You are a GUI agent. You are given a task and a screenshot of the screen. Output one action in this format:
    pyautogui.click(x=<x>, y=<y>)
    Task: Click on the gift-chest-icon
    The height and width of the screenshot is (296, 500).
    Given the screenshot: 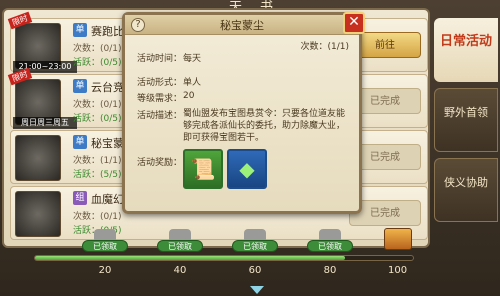 What is the action you would take?
    pyautogui.click(x=398, y=239)
    